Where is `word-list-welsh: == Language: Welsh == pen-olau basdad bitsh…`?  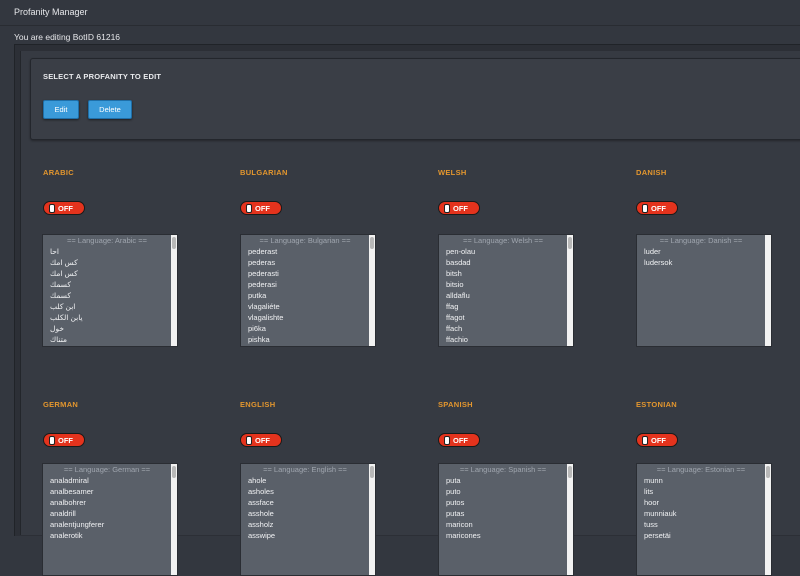
word-list-welsh: == Language: Welsh == pen-olau basdad bitsh… is located at coordinates (506, 290).